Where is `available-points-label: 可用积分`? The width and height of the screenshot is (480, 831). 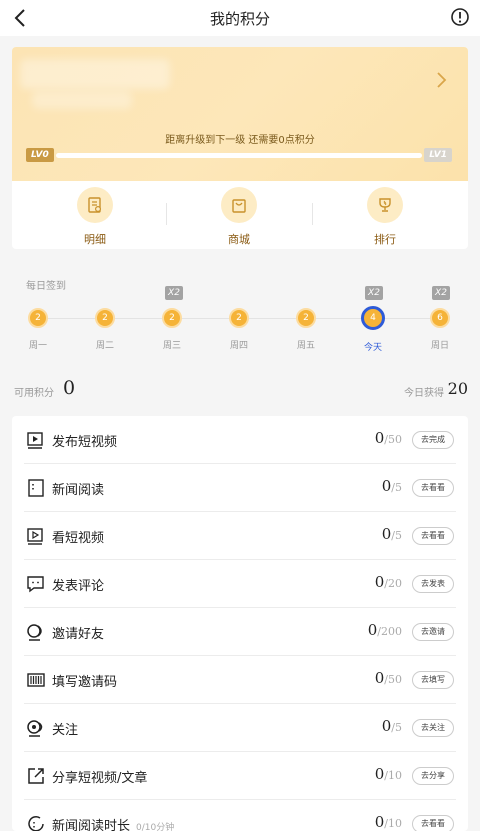 available-points-label: 可用积分 is located at coordinates (34, 393).